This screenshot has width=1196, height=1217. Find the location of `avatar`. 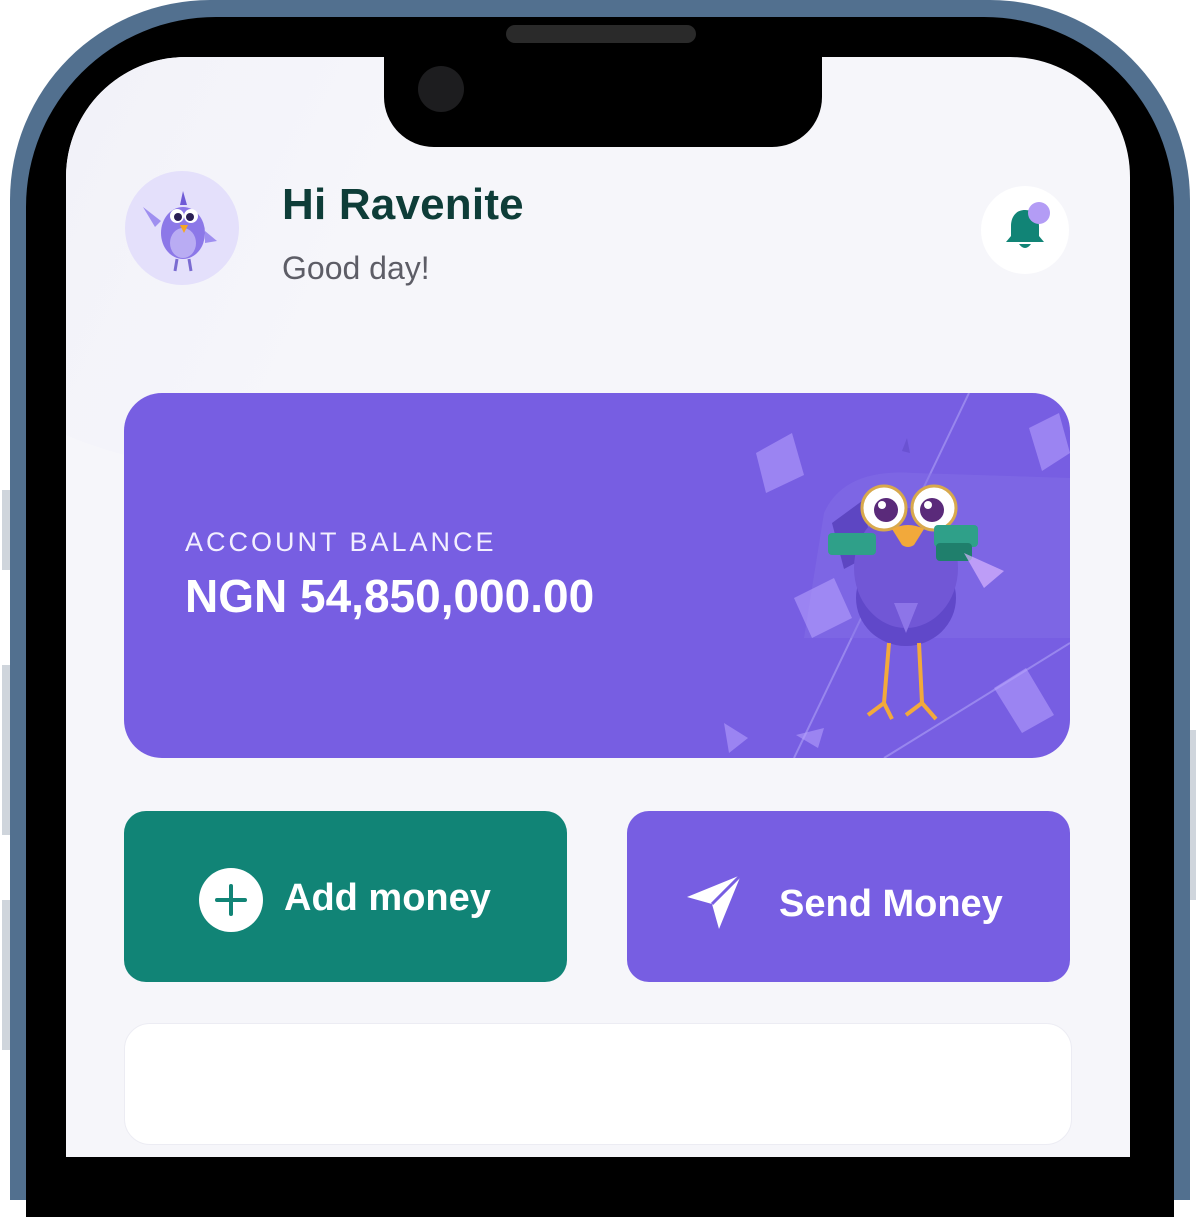

avatar is located at coordinates (182, 228).